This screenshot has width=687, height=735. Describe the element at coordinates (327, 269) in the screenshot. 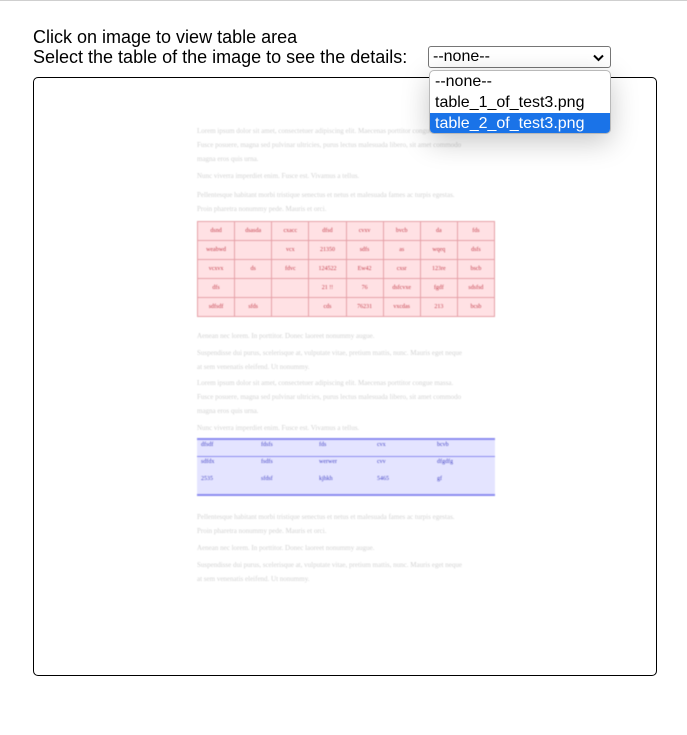

I see `table-1-cell: 124522` at that location.